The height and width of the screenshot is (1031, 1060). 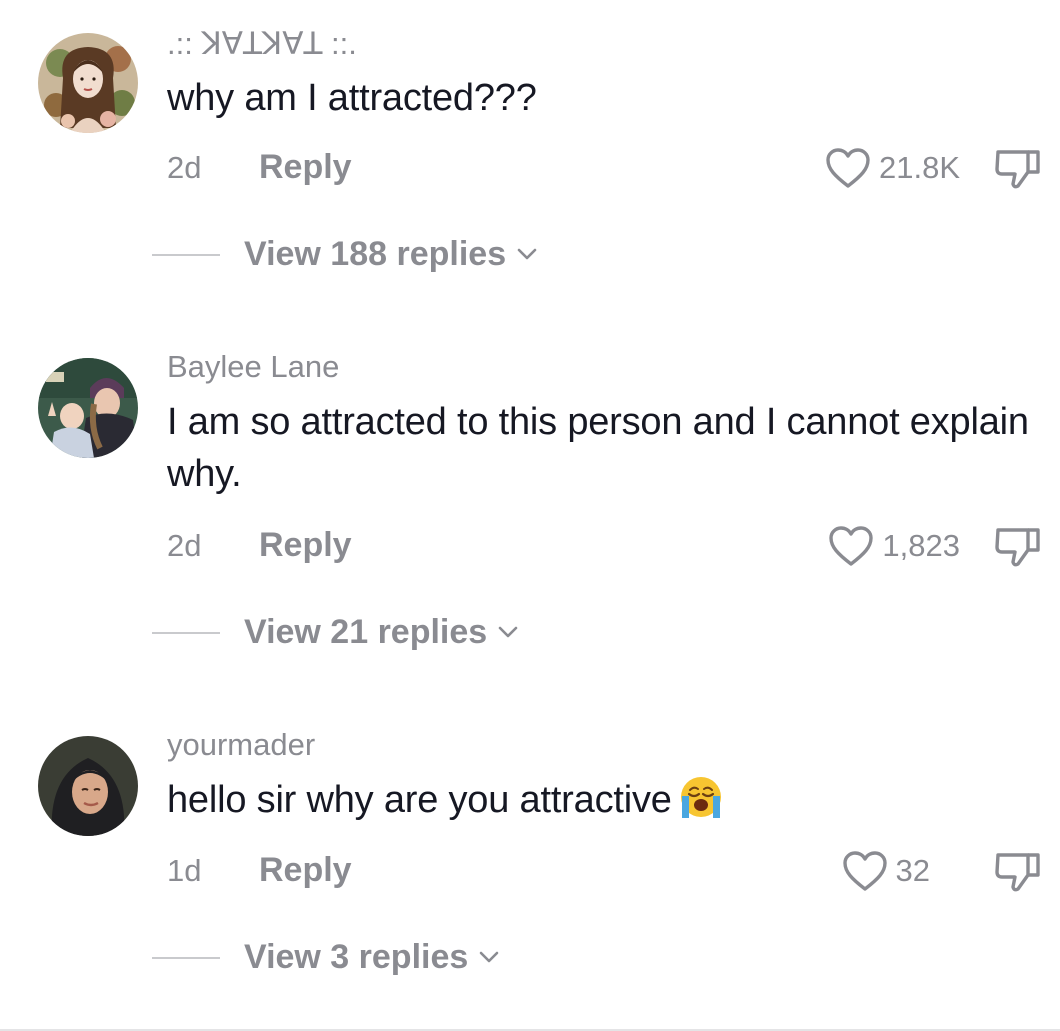 What do you see at coordinates (701, 797) in the screenshot?
I see `loudly-crying-face-emoji` at bounding box center [701, 797].